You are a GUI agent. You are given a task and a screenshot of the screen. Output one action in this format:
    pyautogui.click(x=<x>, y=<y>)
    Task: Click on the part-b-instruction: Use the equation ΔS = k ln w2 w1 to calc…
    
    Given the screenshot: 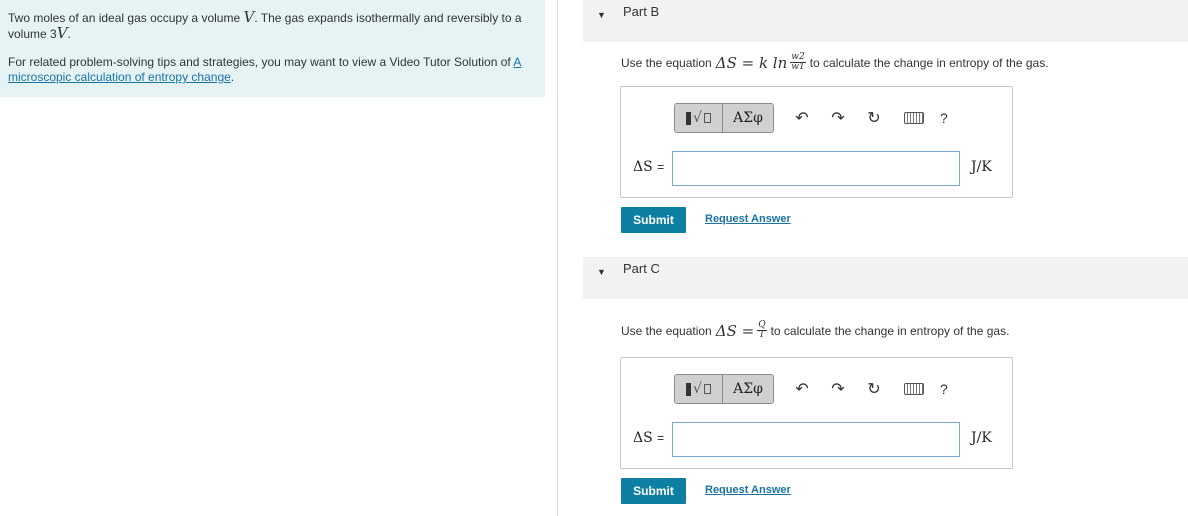 What is the action you would take?
    pyautogui.click(x=835, y=62)
    